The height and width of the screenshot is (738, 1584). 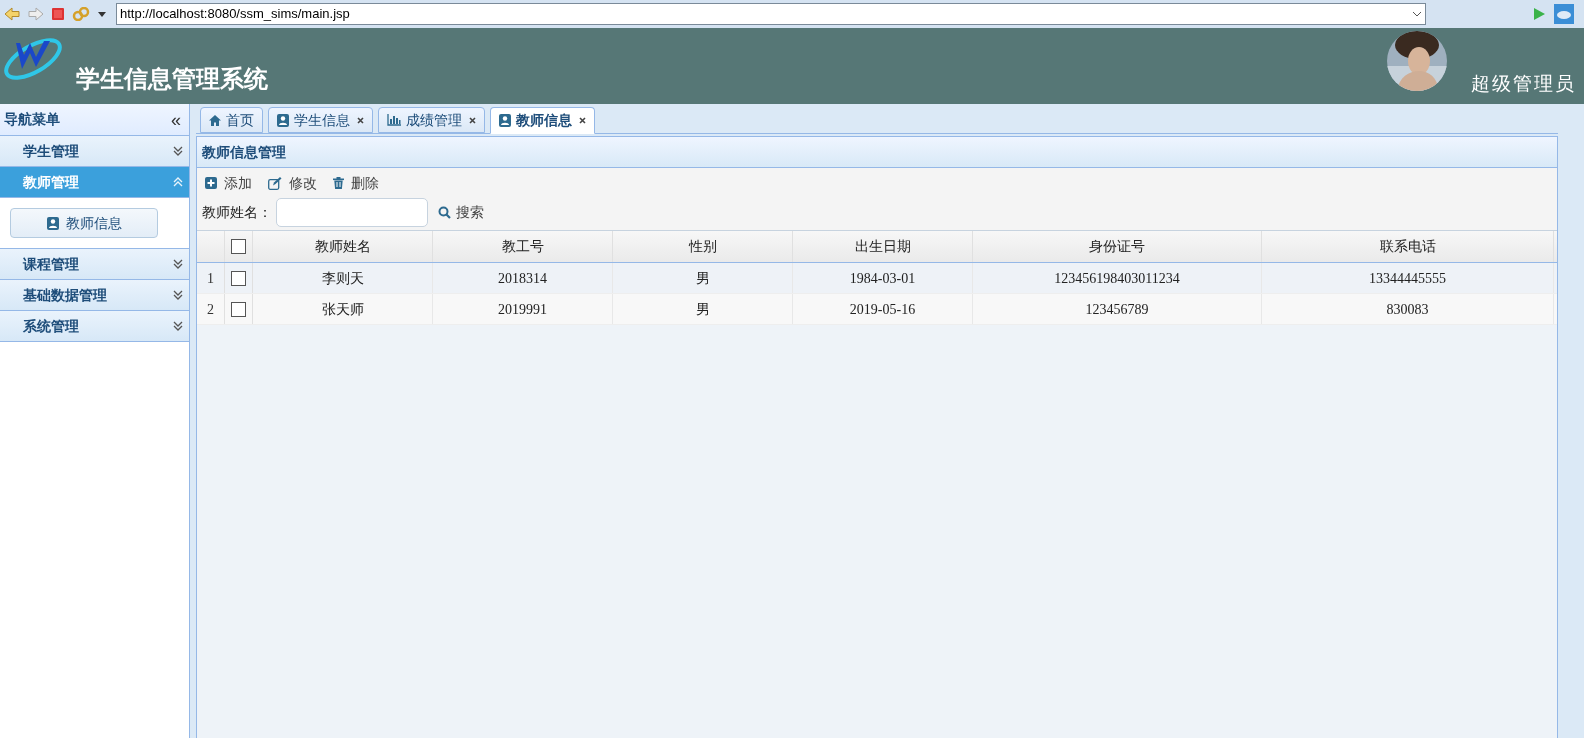 What do you see at coordinates (32, 119) in the screenshot?
I see `sidebar-title: 导航菜单` at bounding box center [32, 119].